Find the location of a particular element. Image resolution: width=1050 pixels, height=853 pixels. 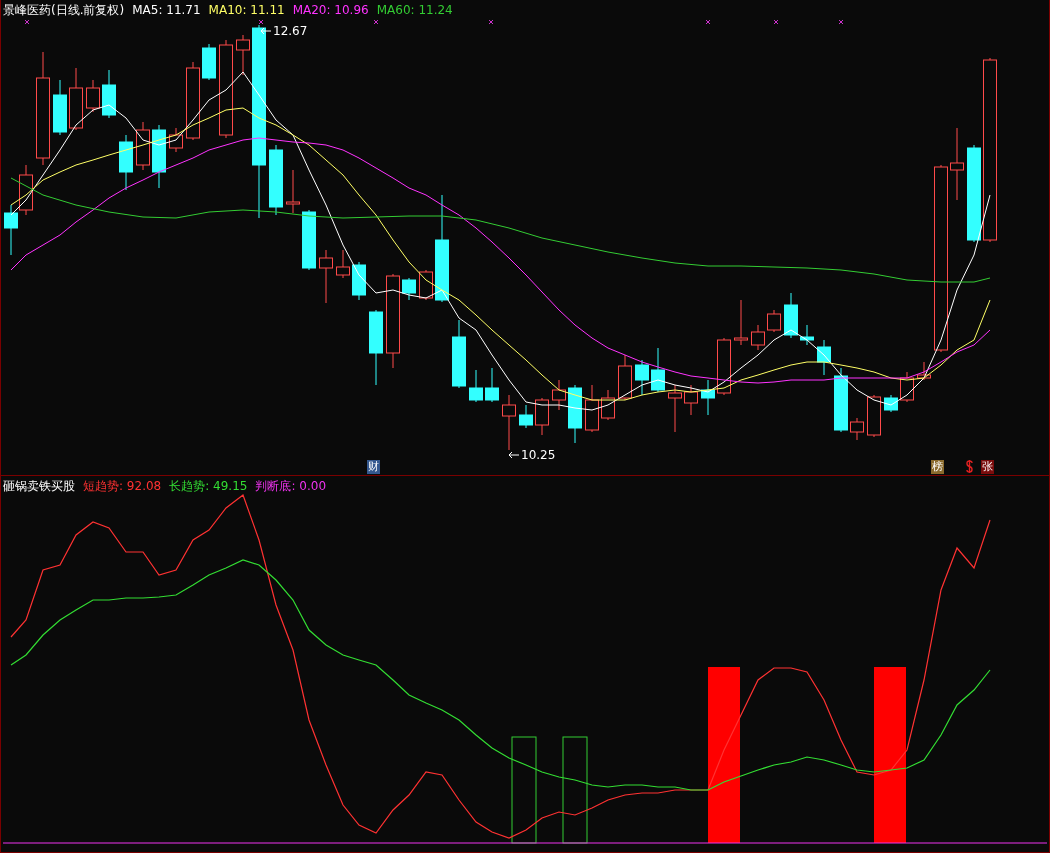

moving-average-value: MA10: 11.11 is located at coordinates (246, 10).